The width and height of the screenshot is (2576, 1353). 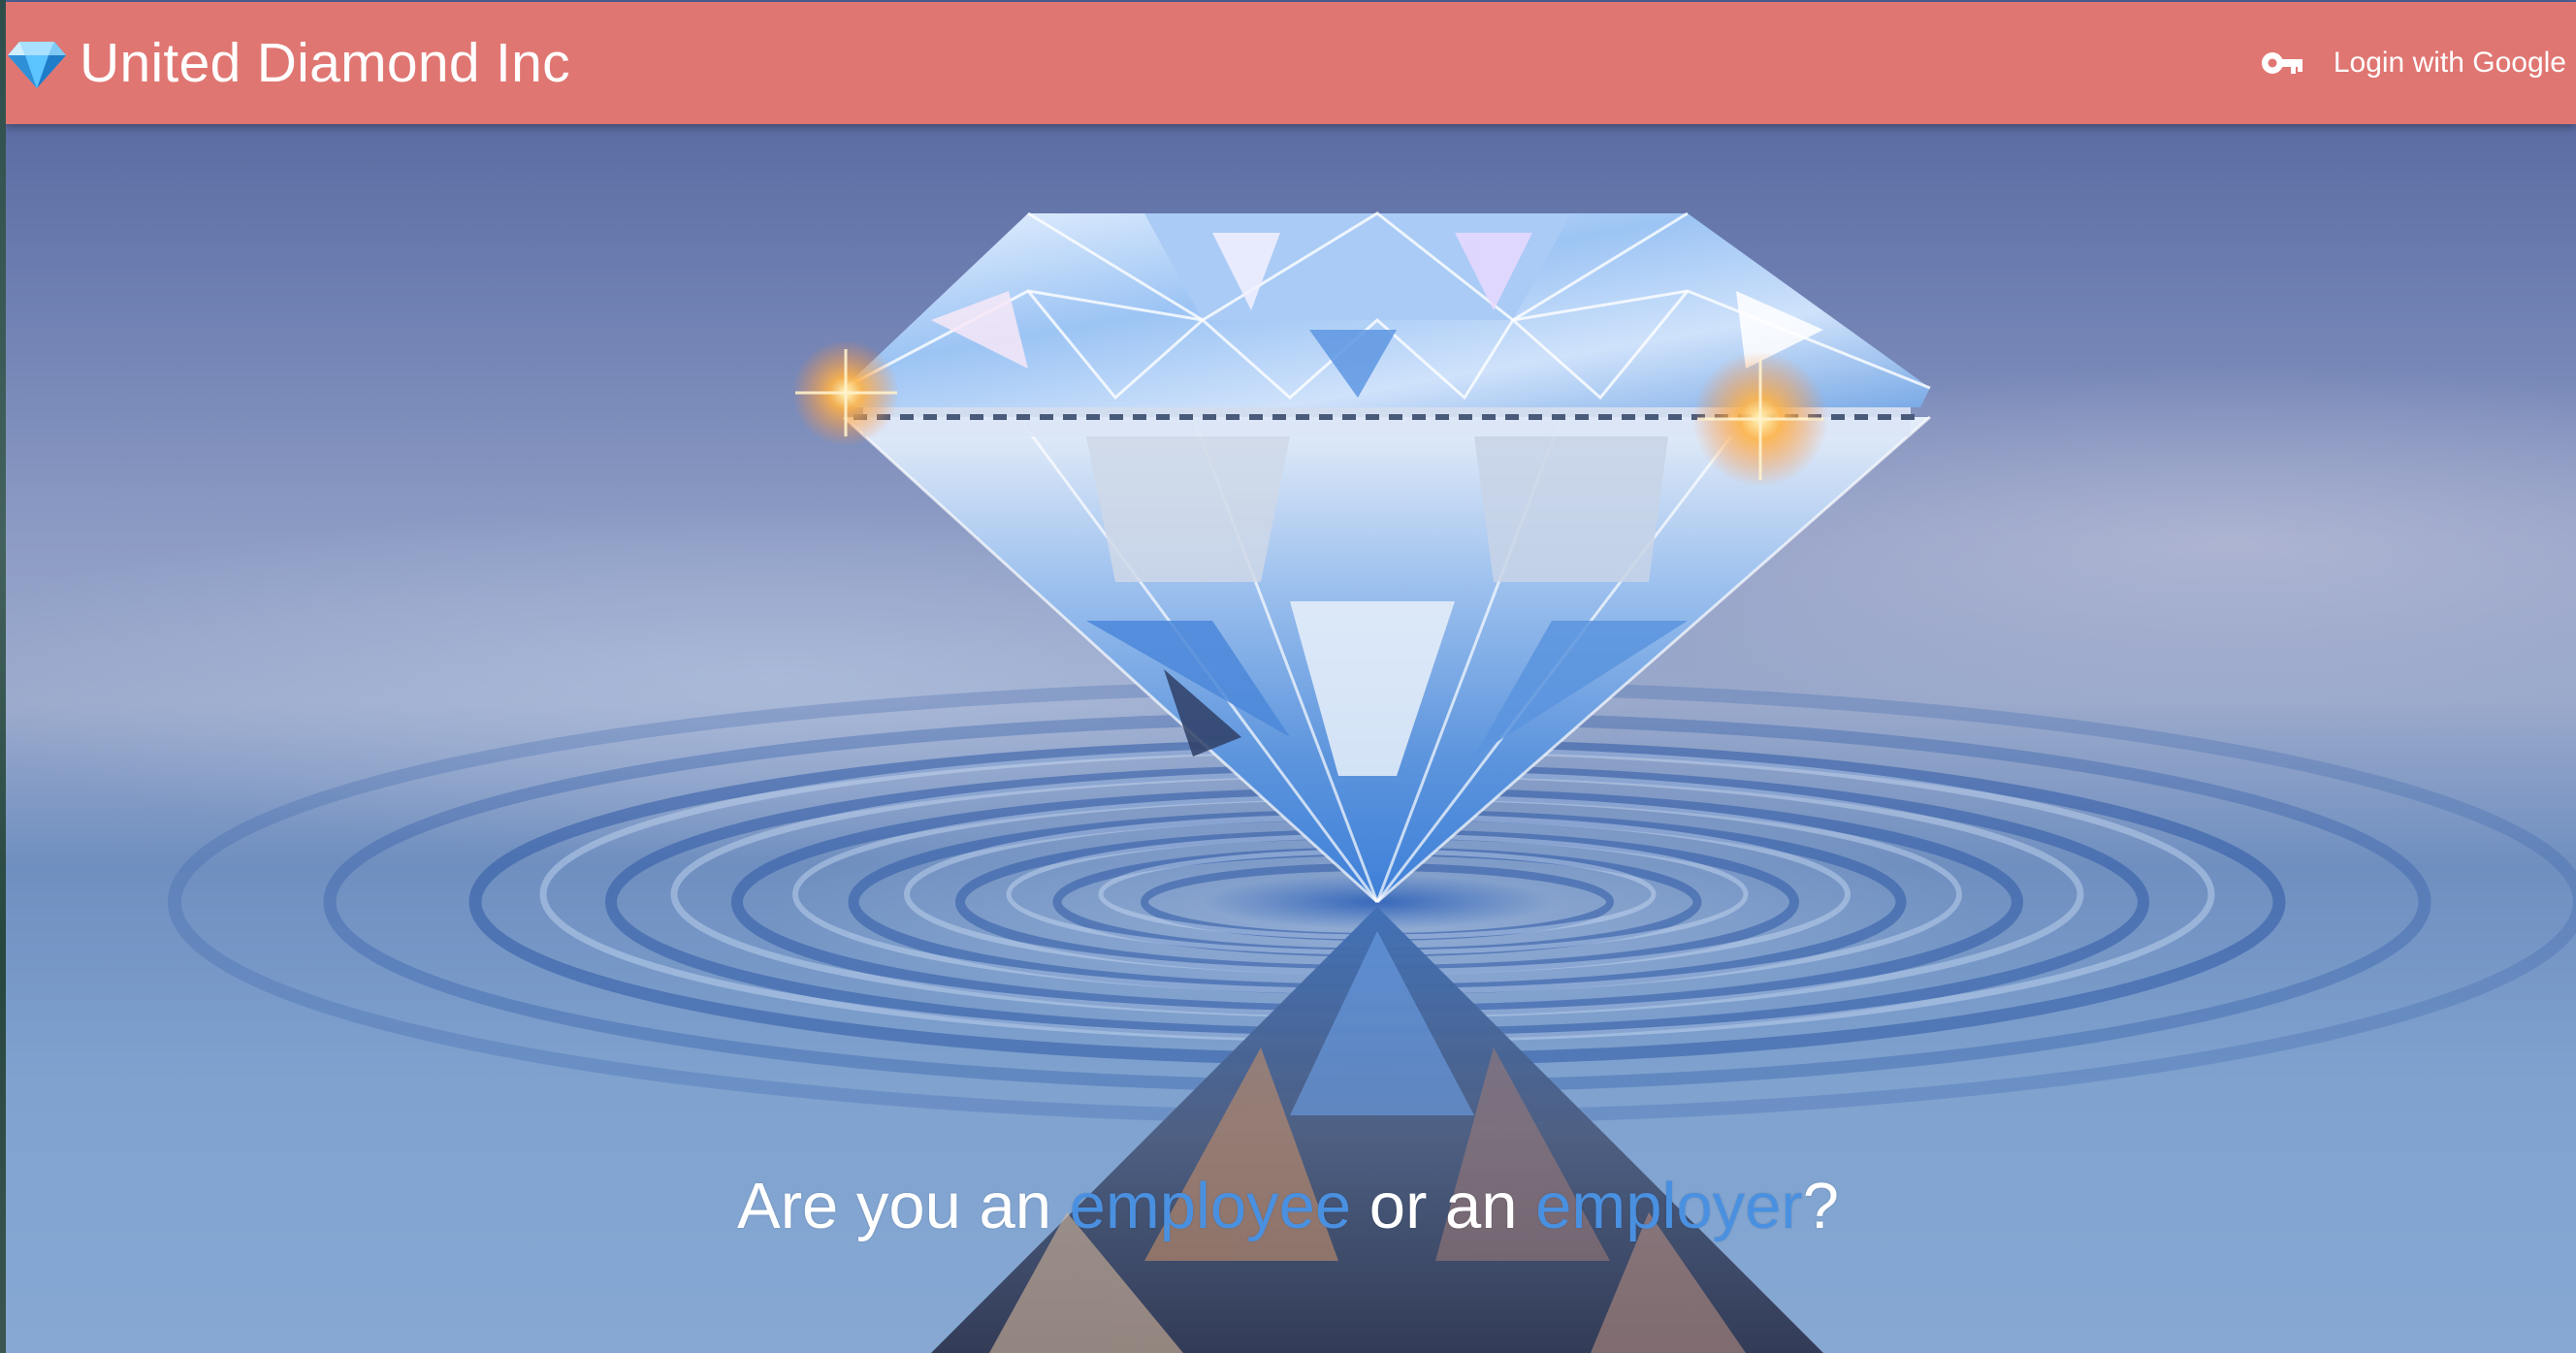 I want to click on employer-link: employer, so click(x=1669, y=1206).